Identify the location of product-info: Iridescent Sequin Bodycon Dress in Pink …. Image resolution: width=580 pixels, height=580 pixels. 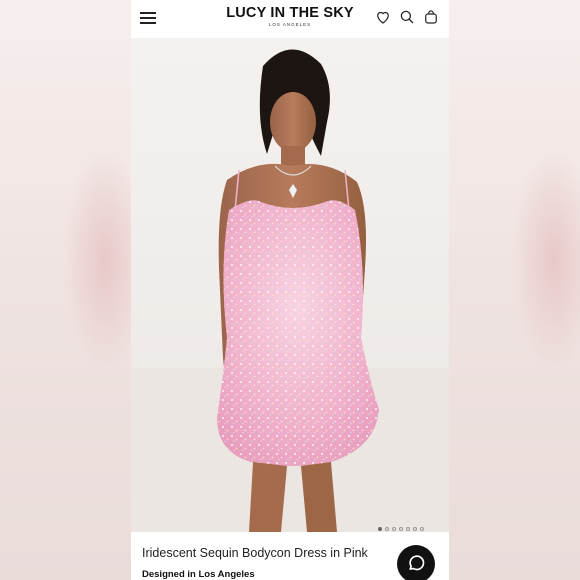
(290, 556).